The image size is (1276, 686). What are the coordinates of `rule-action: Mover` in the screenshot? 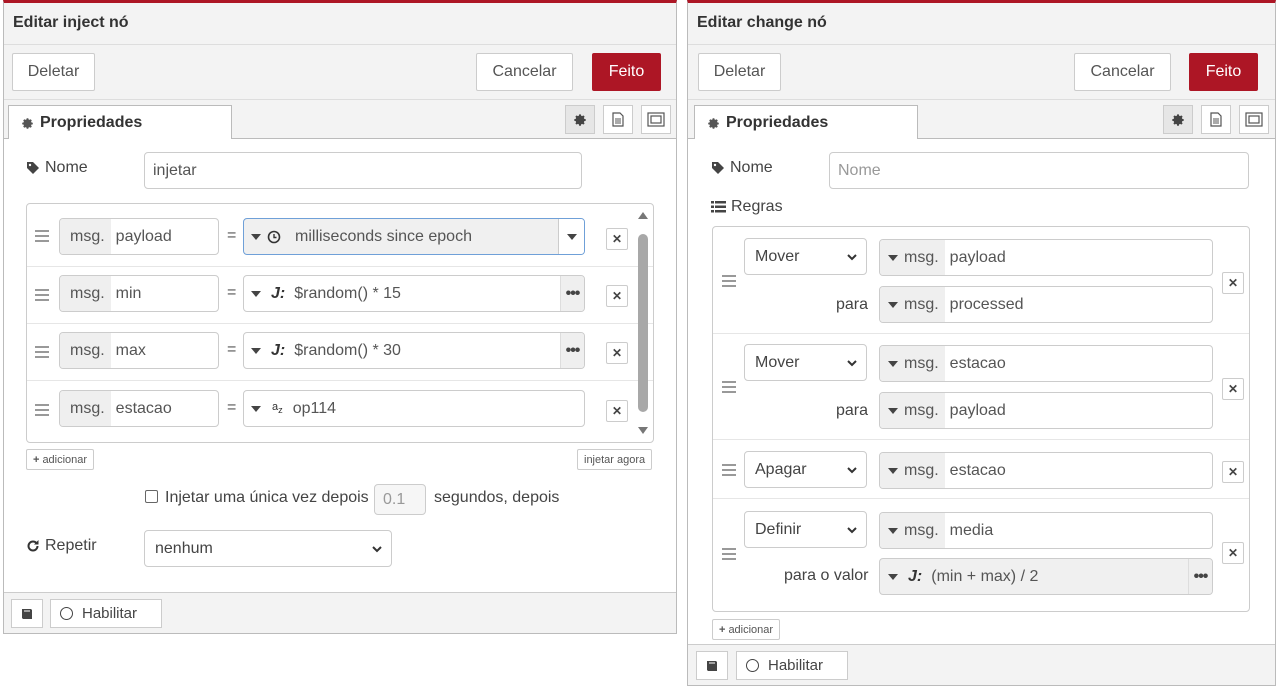 It's located at (777, 362).